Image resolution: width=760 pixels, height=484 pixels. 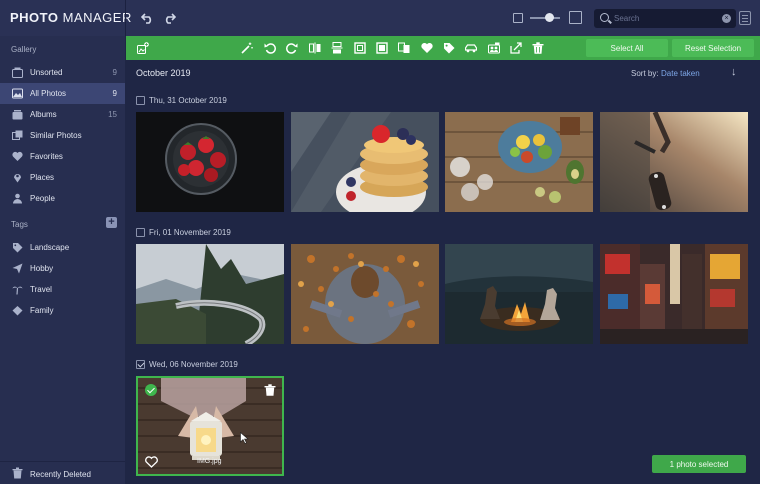 I want to click on flip-vertical-icon, so click(x=337, y=48).